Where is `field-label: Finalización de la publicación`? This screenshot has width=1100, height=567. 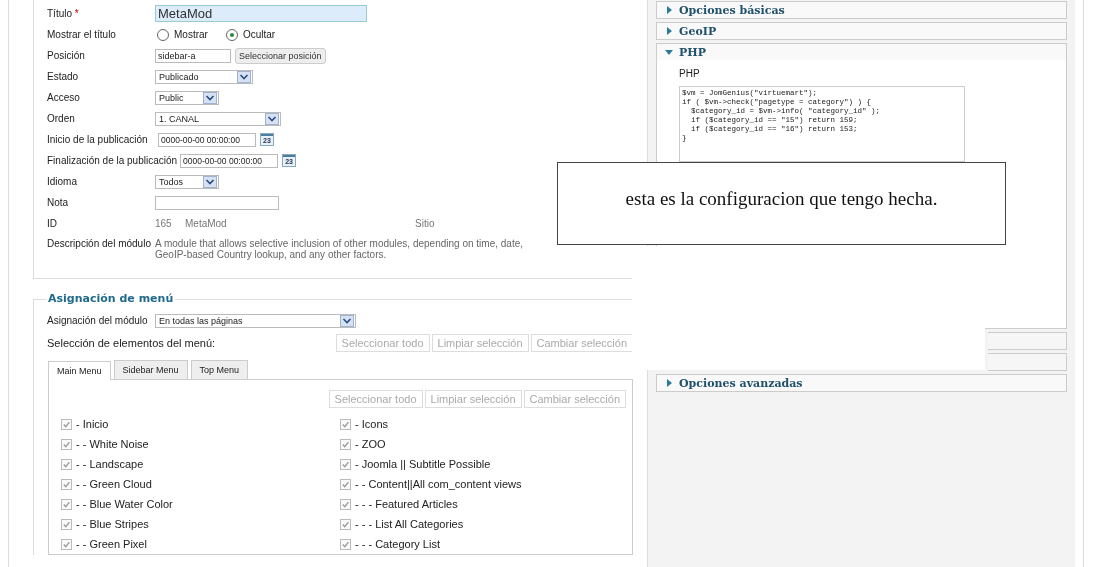
field-label: Finalización de la publicación is located at coordinates (112, 160).